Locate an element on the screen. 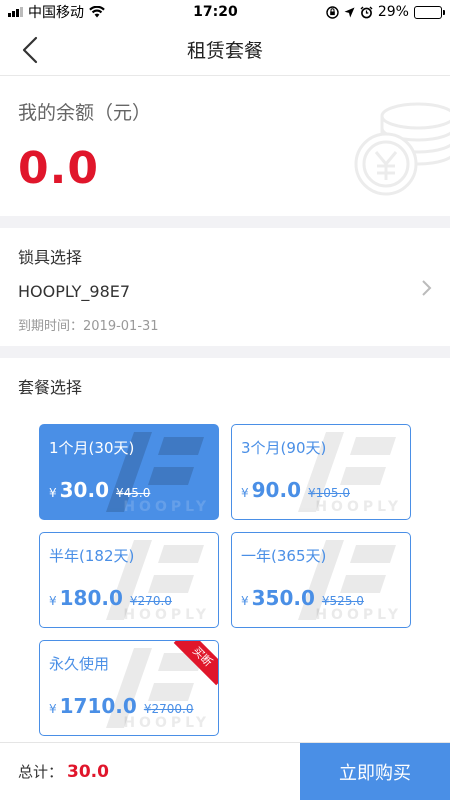  battery-icon is located at coordinates (429, 12).